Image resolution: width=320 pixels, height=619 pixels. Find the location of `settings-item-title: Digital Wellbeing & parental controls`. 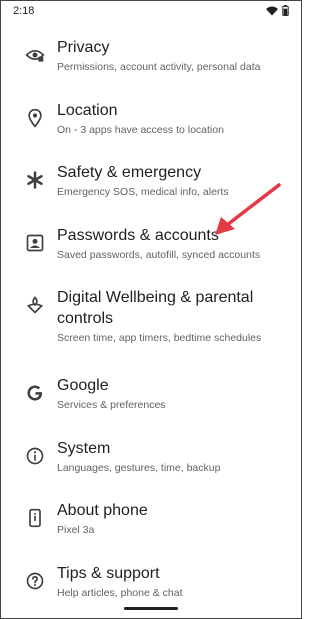

settings-item-title: Digital Wellbeing & parental controls is located at coordinates (155, 308).